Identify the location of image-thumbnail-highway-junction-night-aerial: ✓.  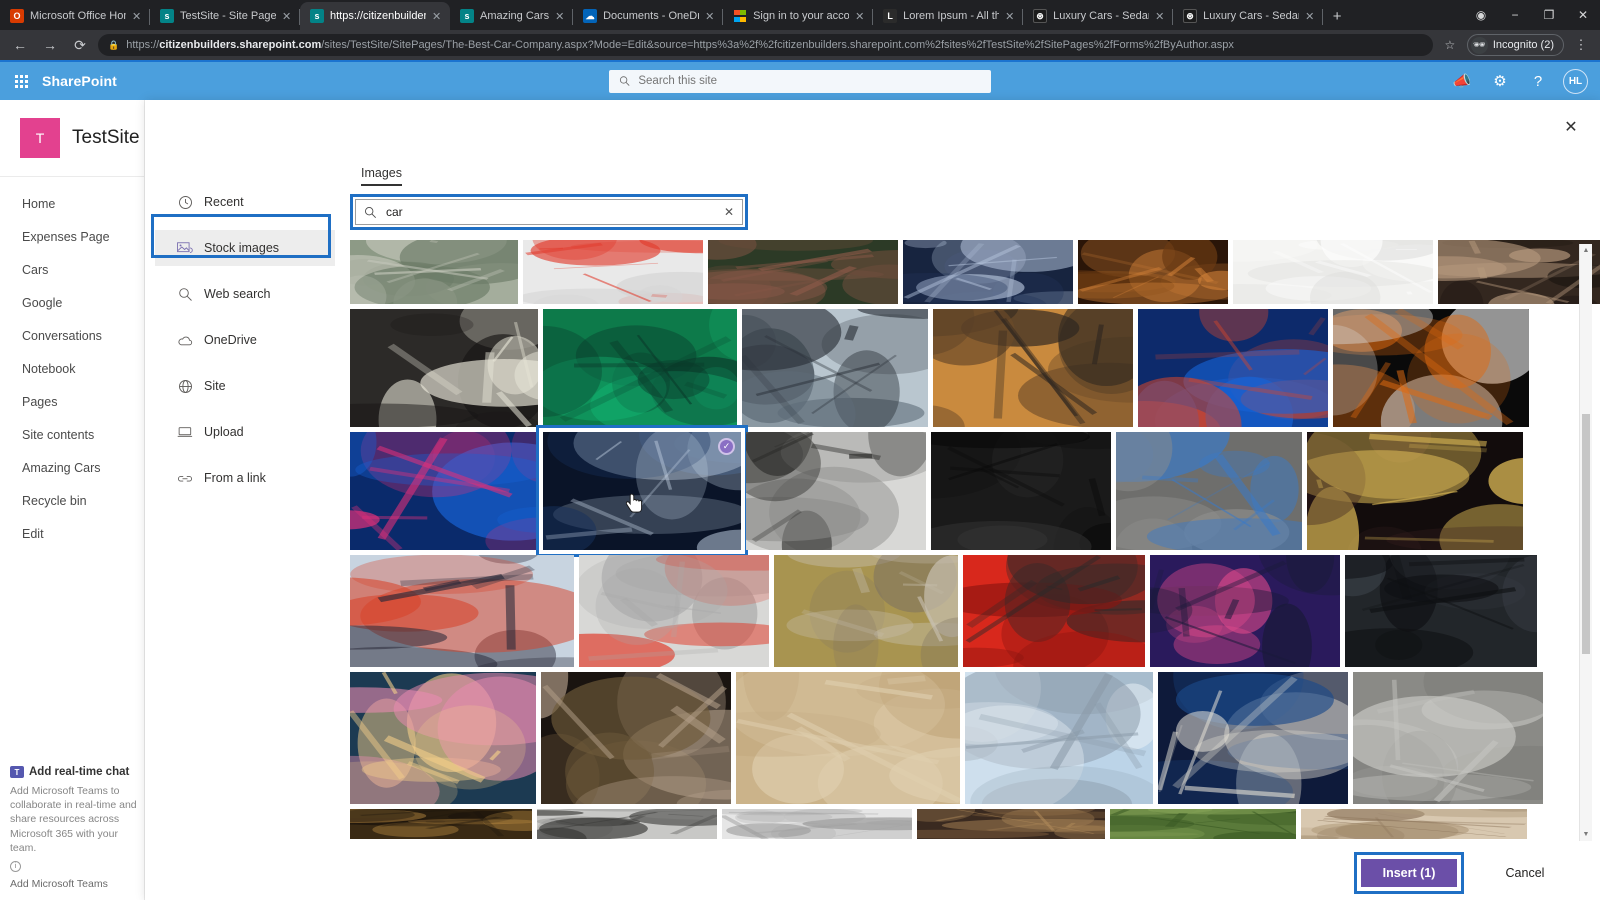
(642, 491).